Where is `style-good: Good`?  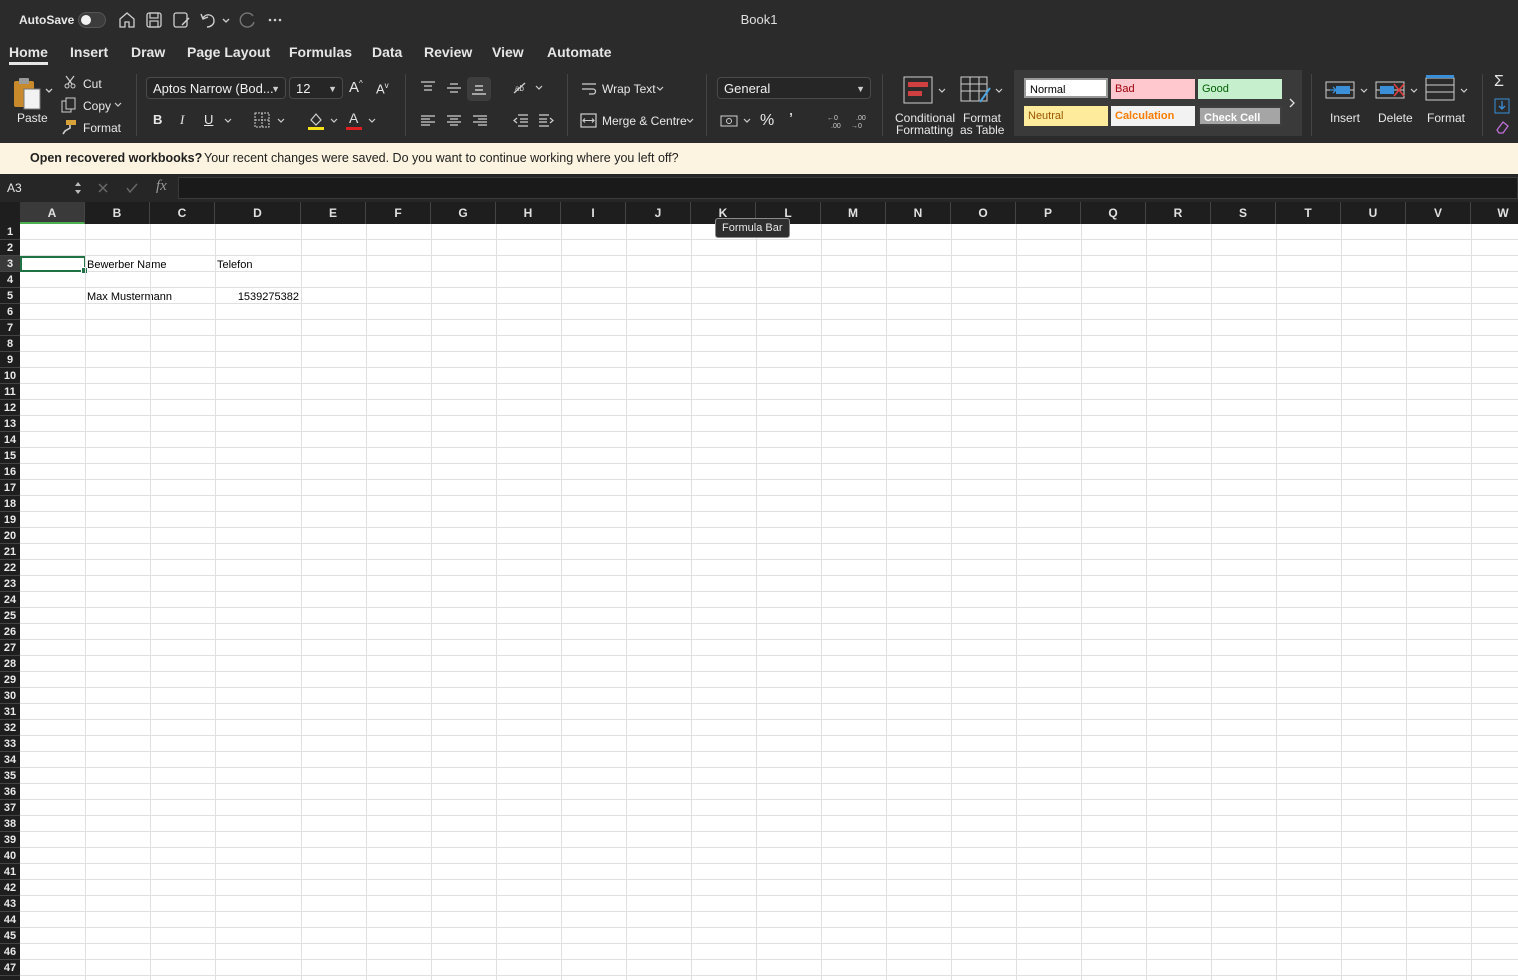
style-good: Good is located at coordinates (1240, 89).